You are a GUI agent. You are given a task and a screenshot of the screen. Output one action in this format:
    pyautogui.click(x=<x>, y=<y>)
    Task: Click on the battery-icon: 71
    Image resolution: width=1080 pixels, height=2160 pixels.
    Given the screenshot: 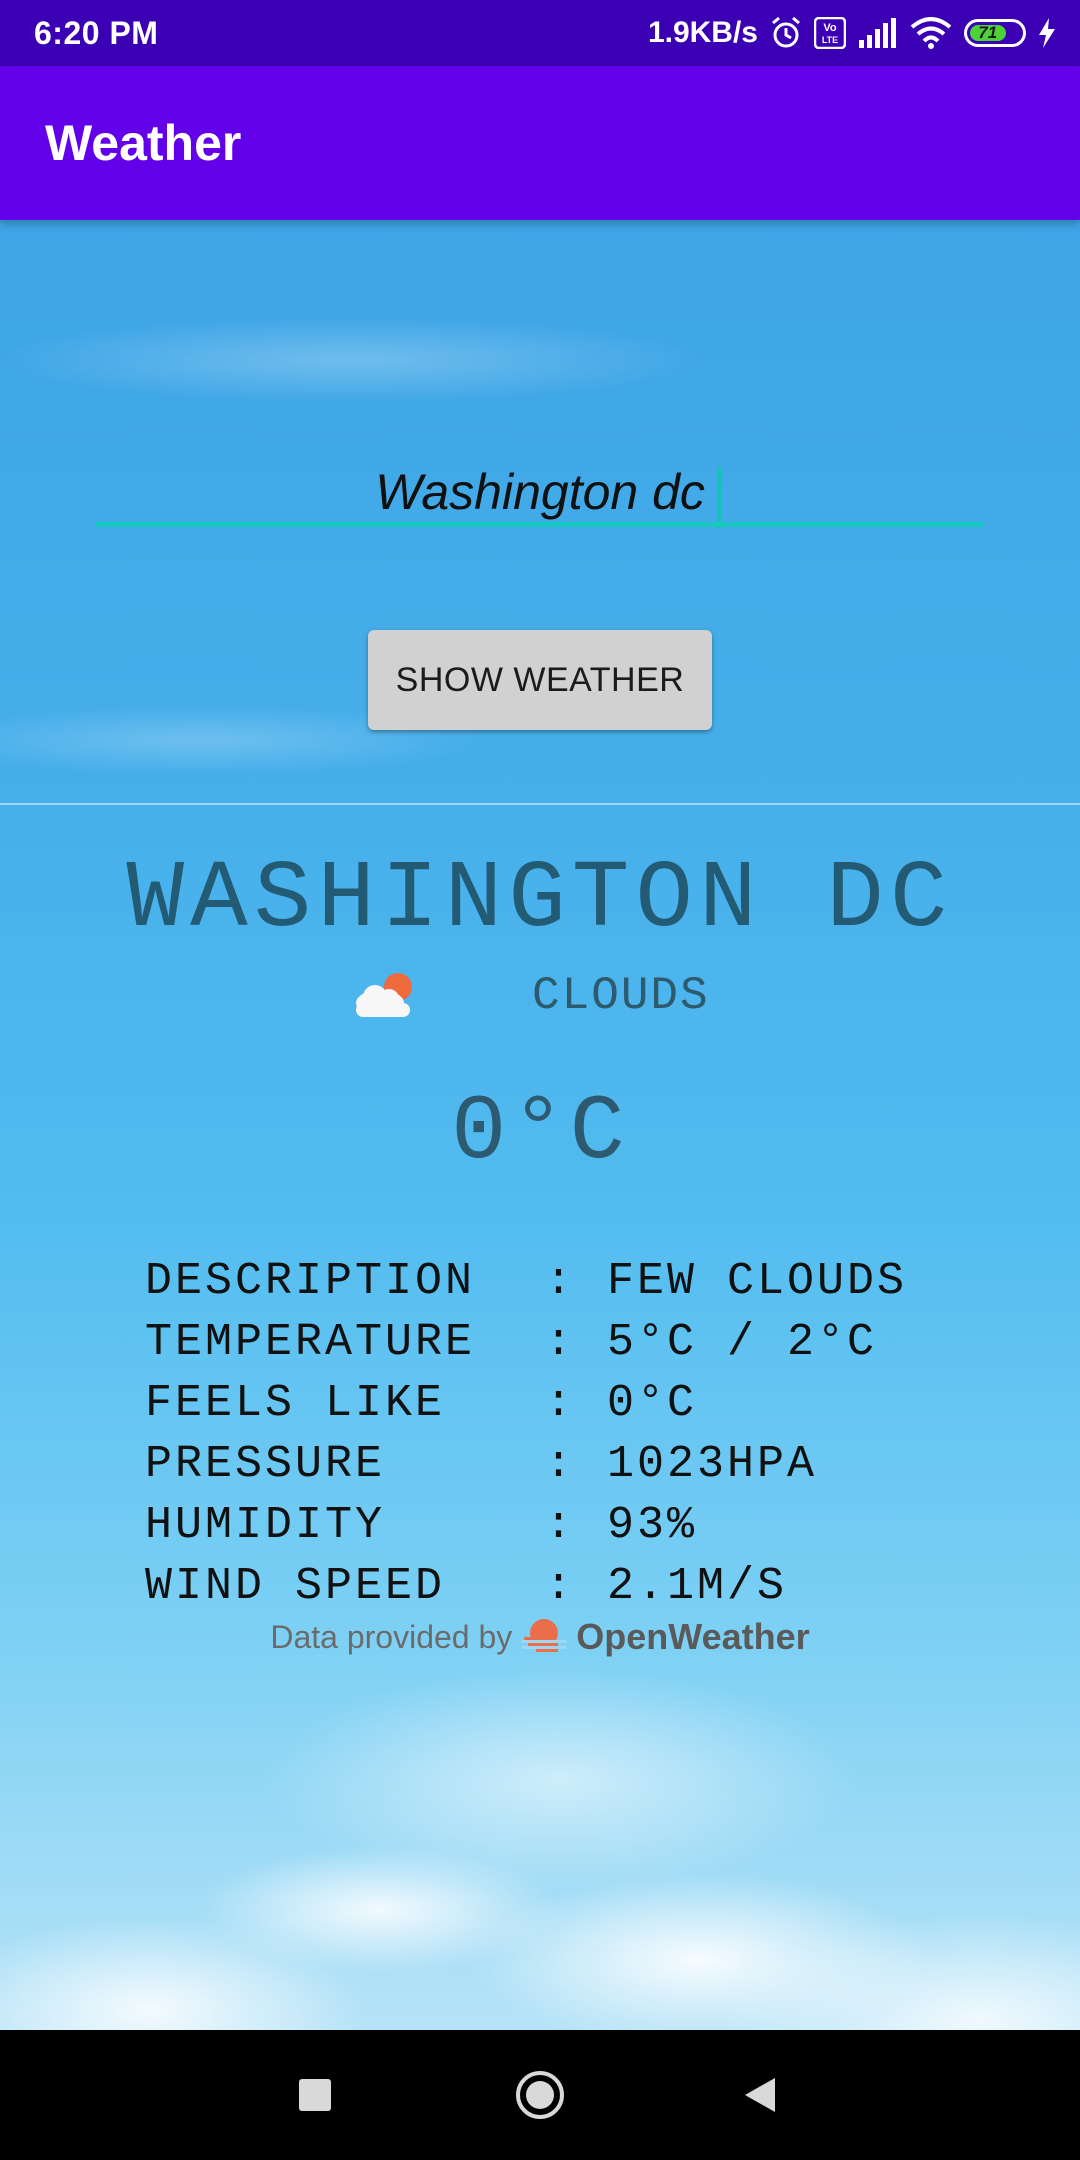 What is the action you would take?
    pyautogui.click(x=995, y=33)
    